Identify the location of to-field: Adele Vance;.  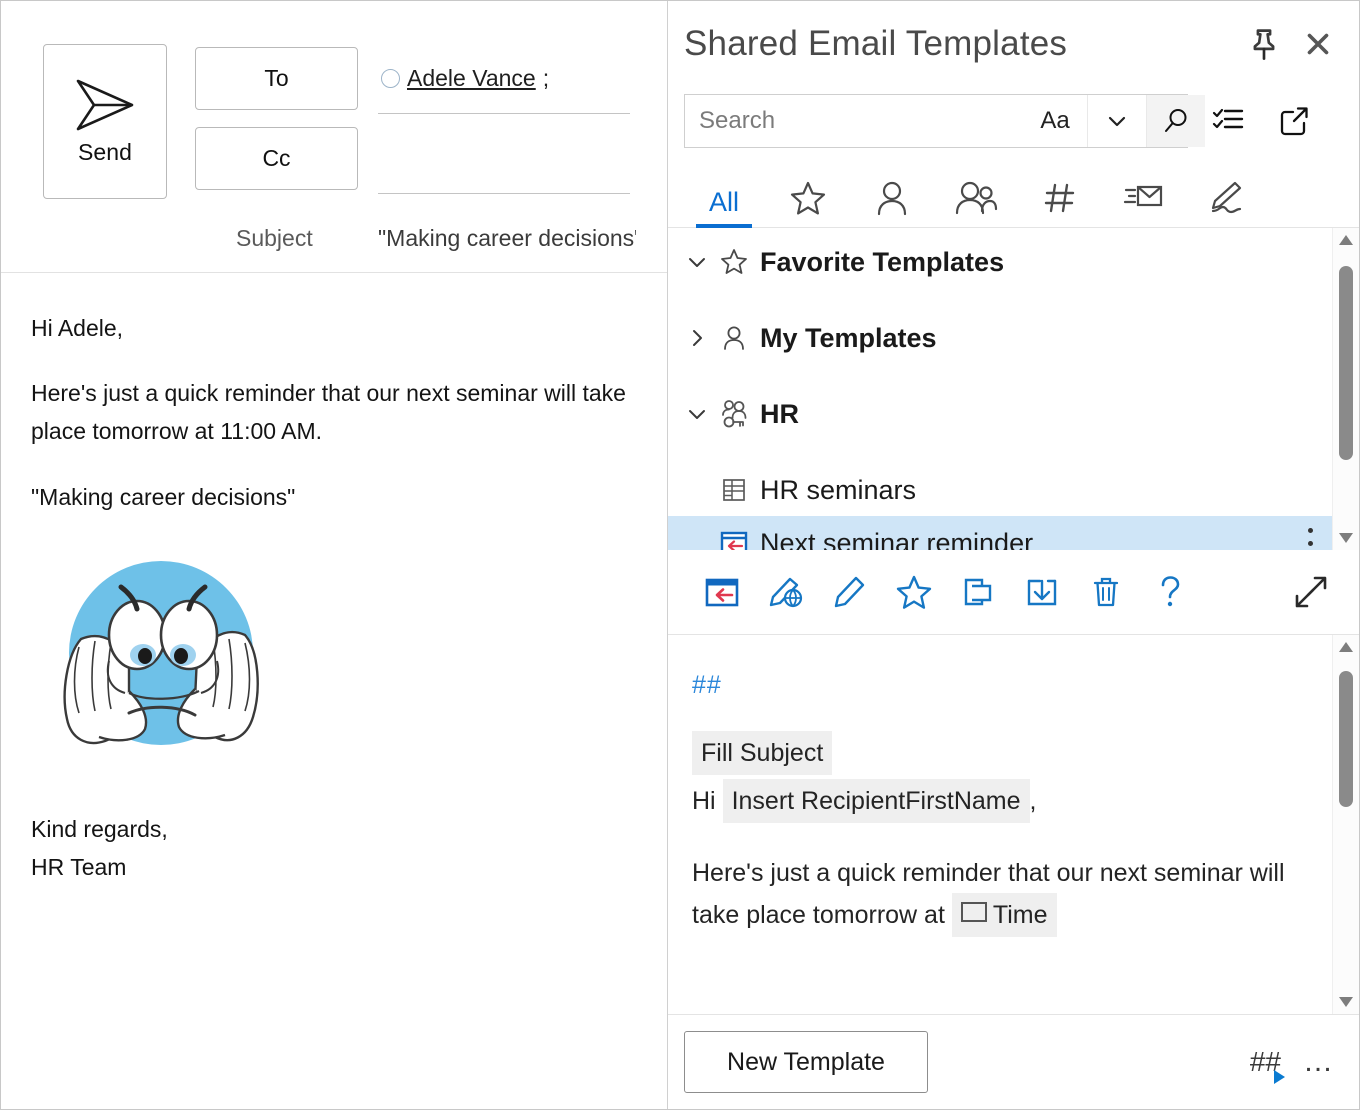
(465, 78).